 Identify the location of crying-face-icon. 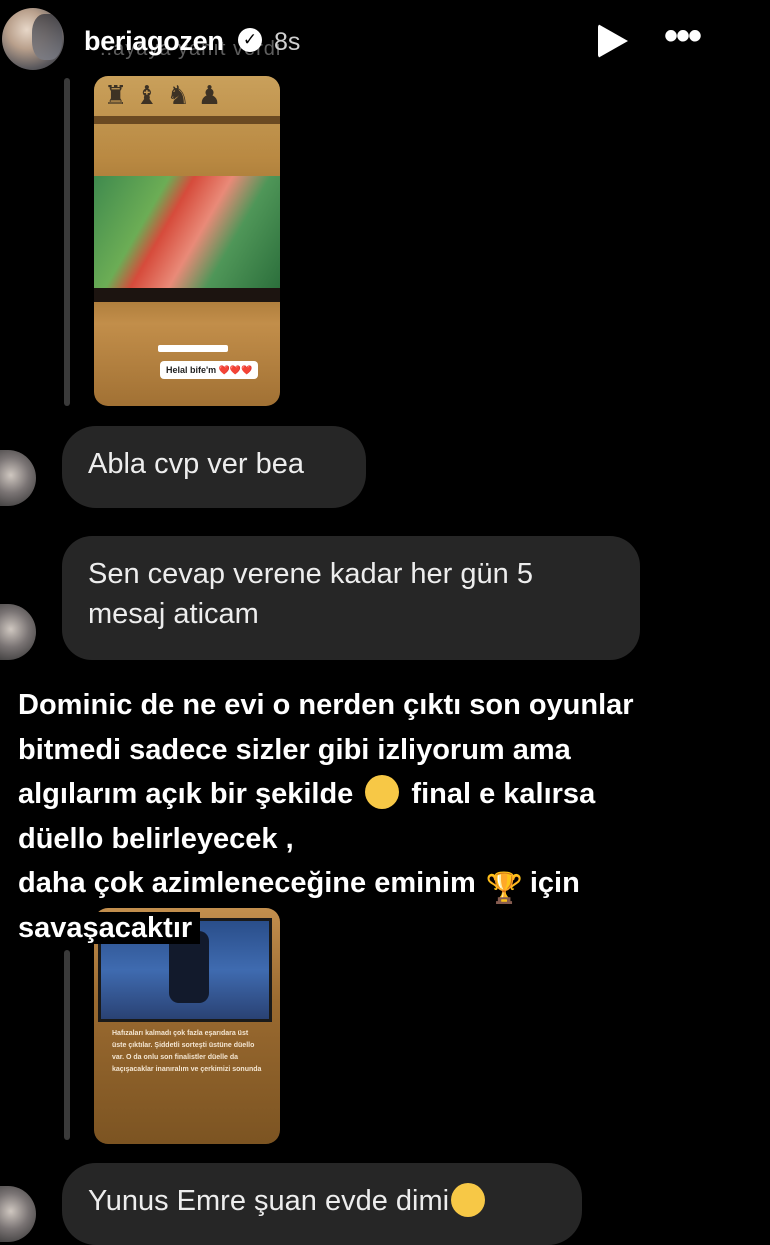
(468, 1200).